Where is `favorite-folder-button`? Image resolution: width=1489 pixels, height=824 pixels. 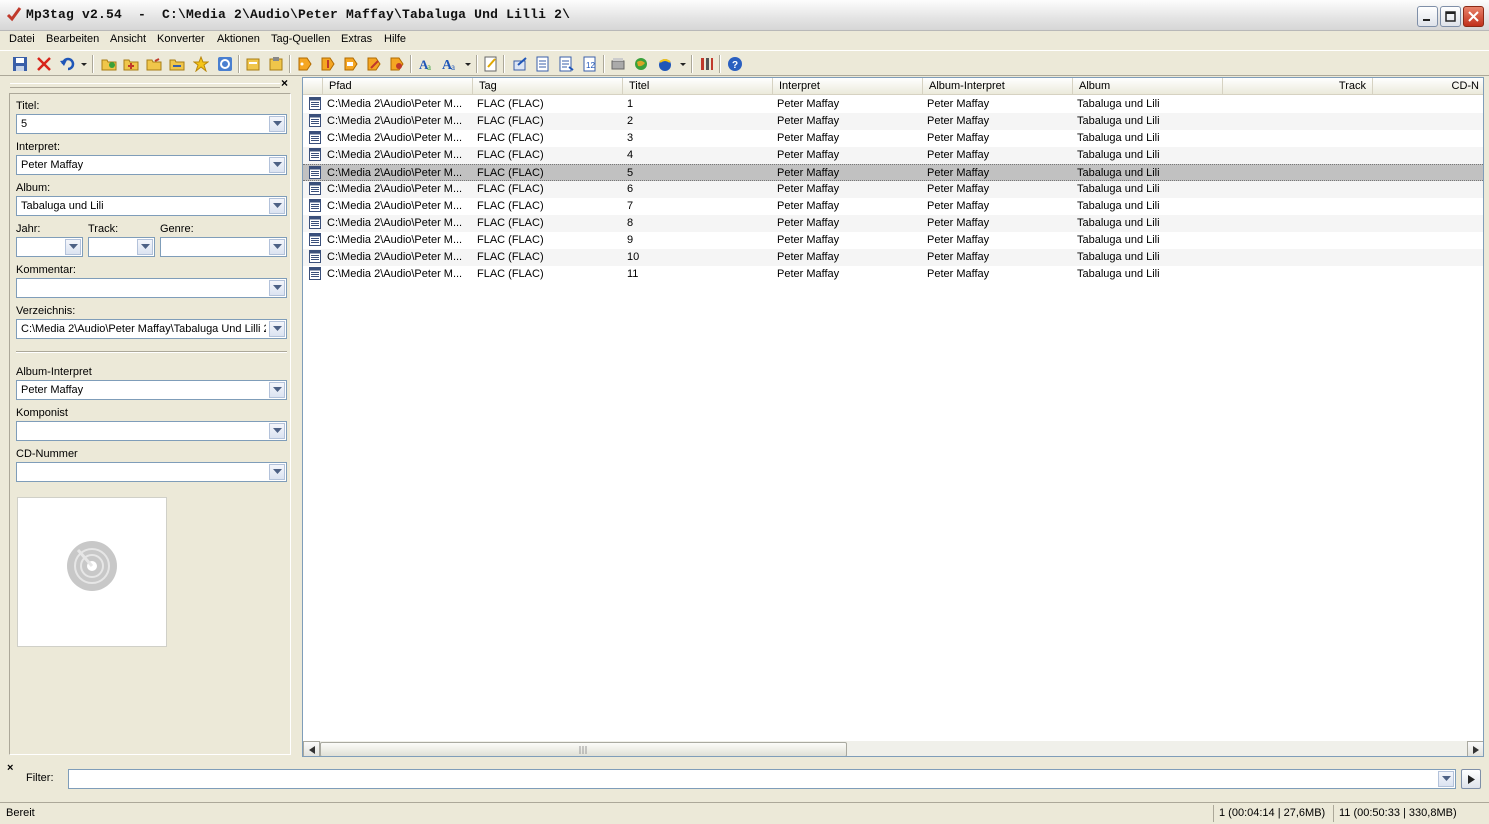
favorite-folder-button is located at coordinates (177, 64).